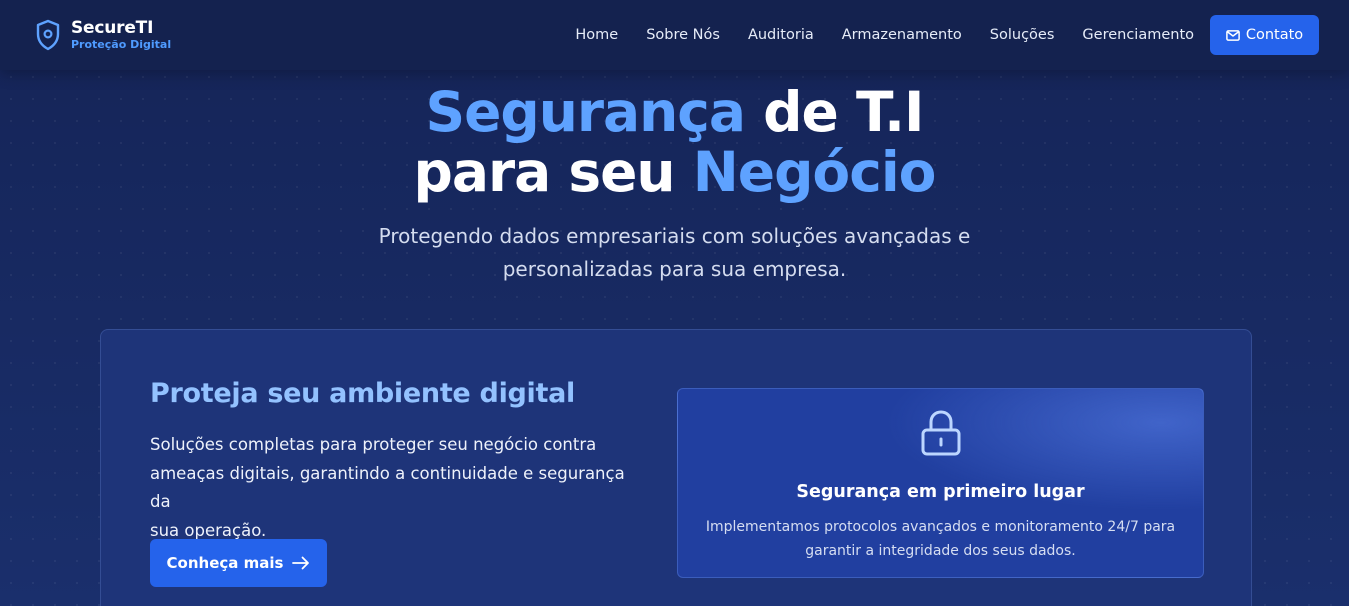  I want to click on feature-description-line-2: garantir a integridade dos seus dados., so click(940, 551).